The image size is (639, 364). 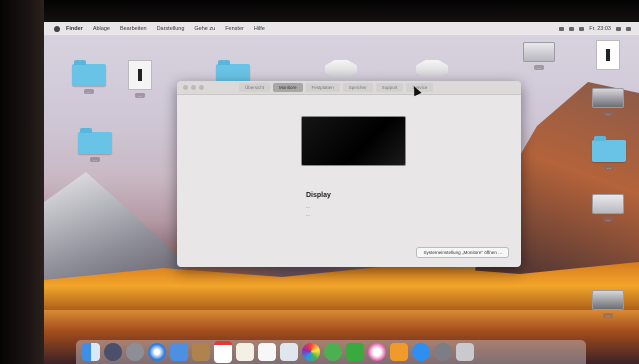 What do you see at coordinates (101, 29) in the screenshot?
I see `menu-ablage: Ablage` at bounding box center [101, 29].